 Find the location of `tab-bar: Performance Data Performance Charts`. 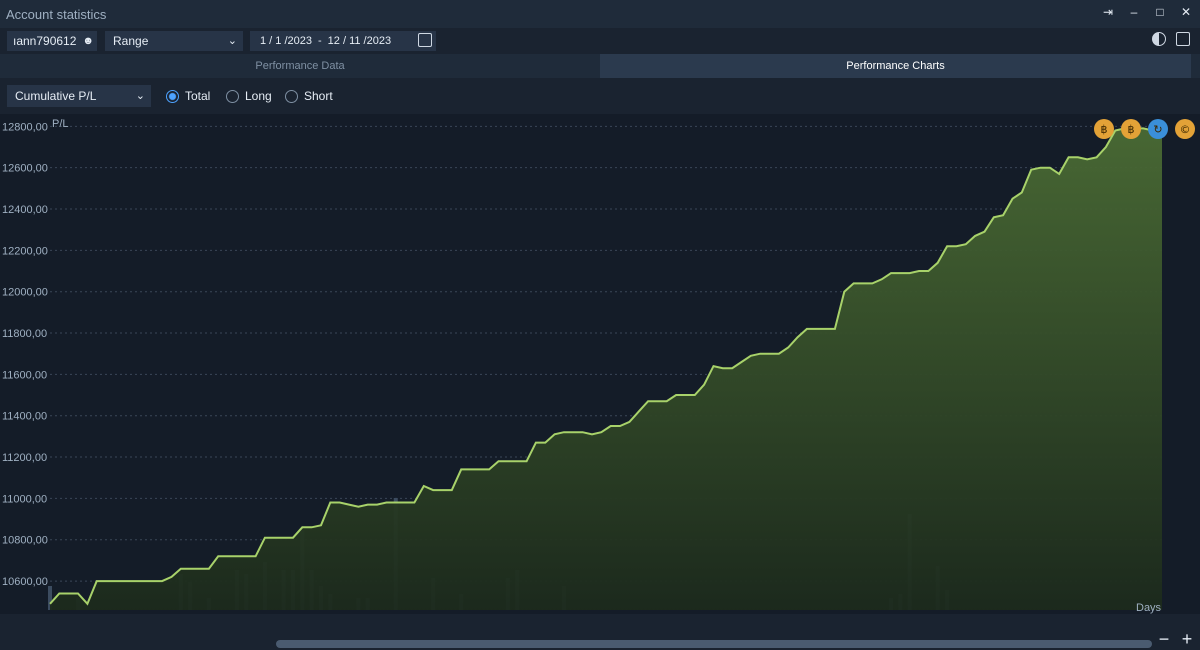

tab-bar: Performance Data Performance Charts is located at coordinates (600, 66).